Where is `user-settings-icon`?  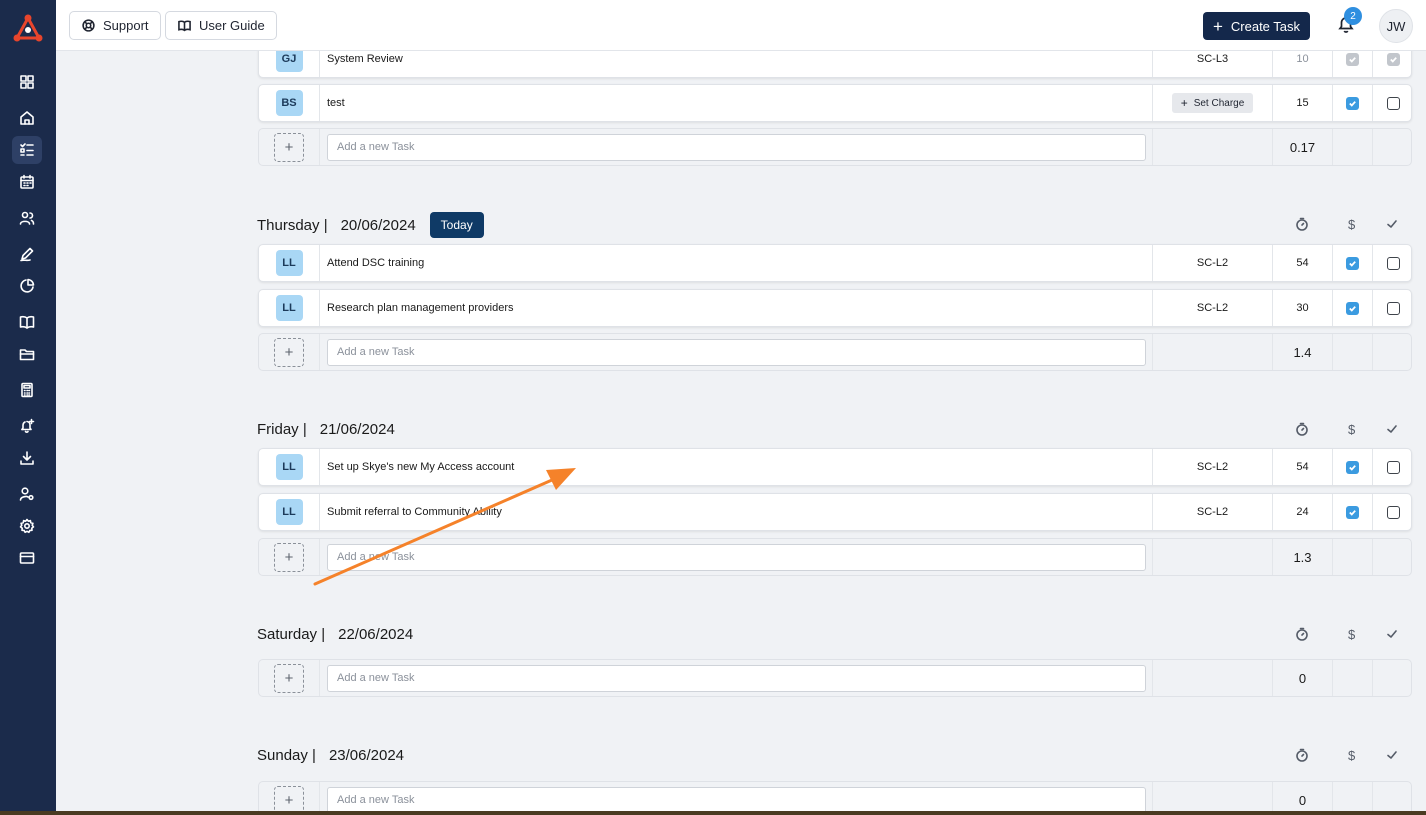
user-settings-icon is located at coordinates (26, 494).